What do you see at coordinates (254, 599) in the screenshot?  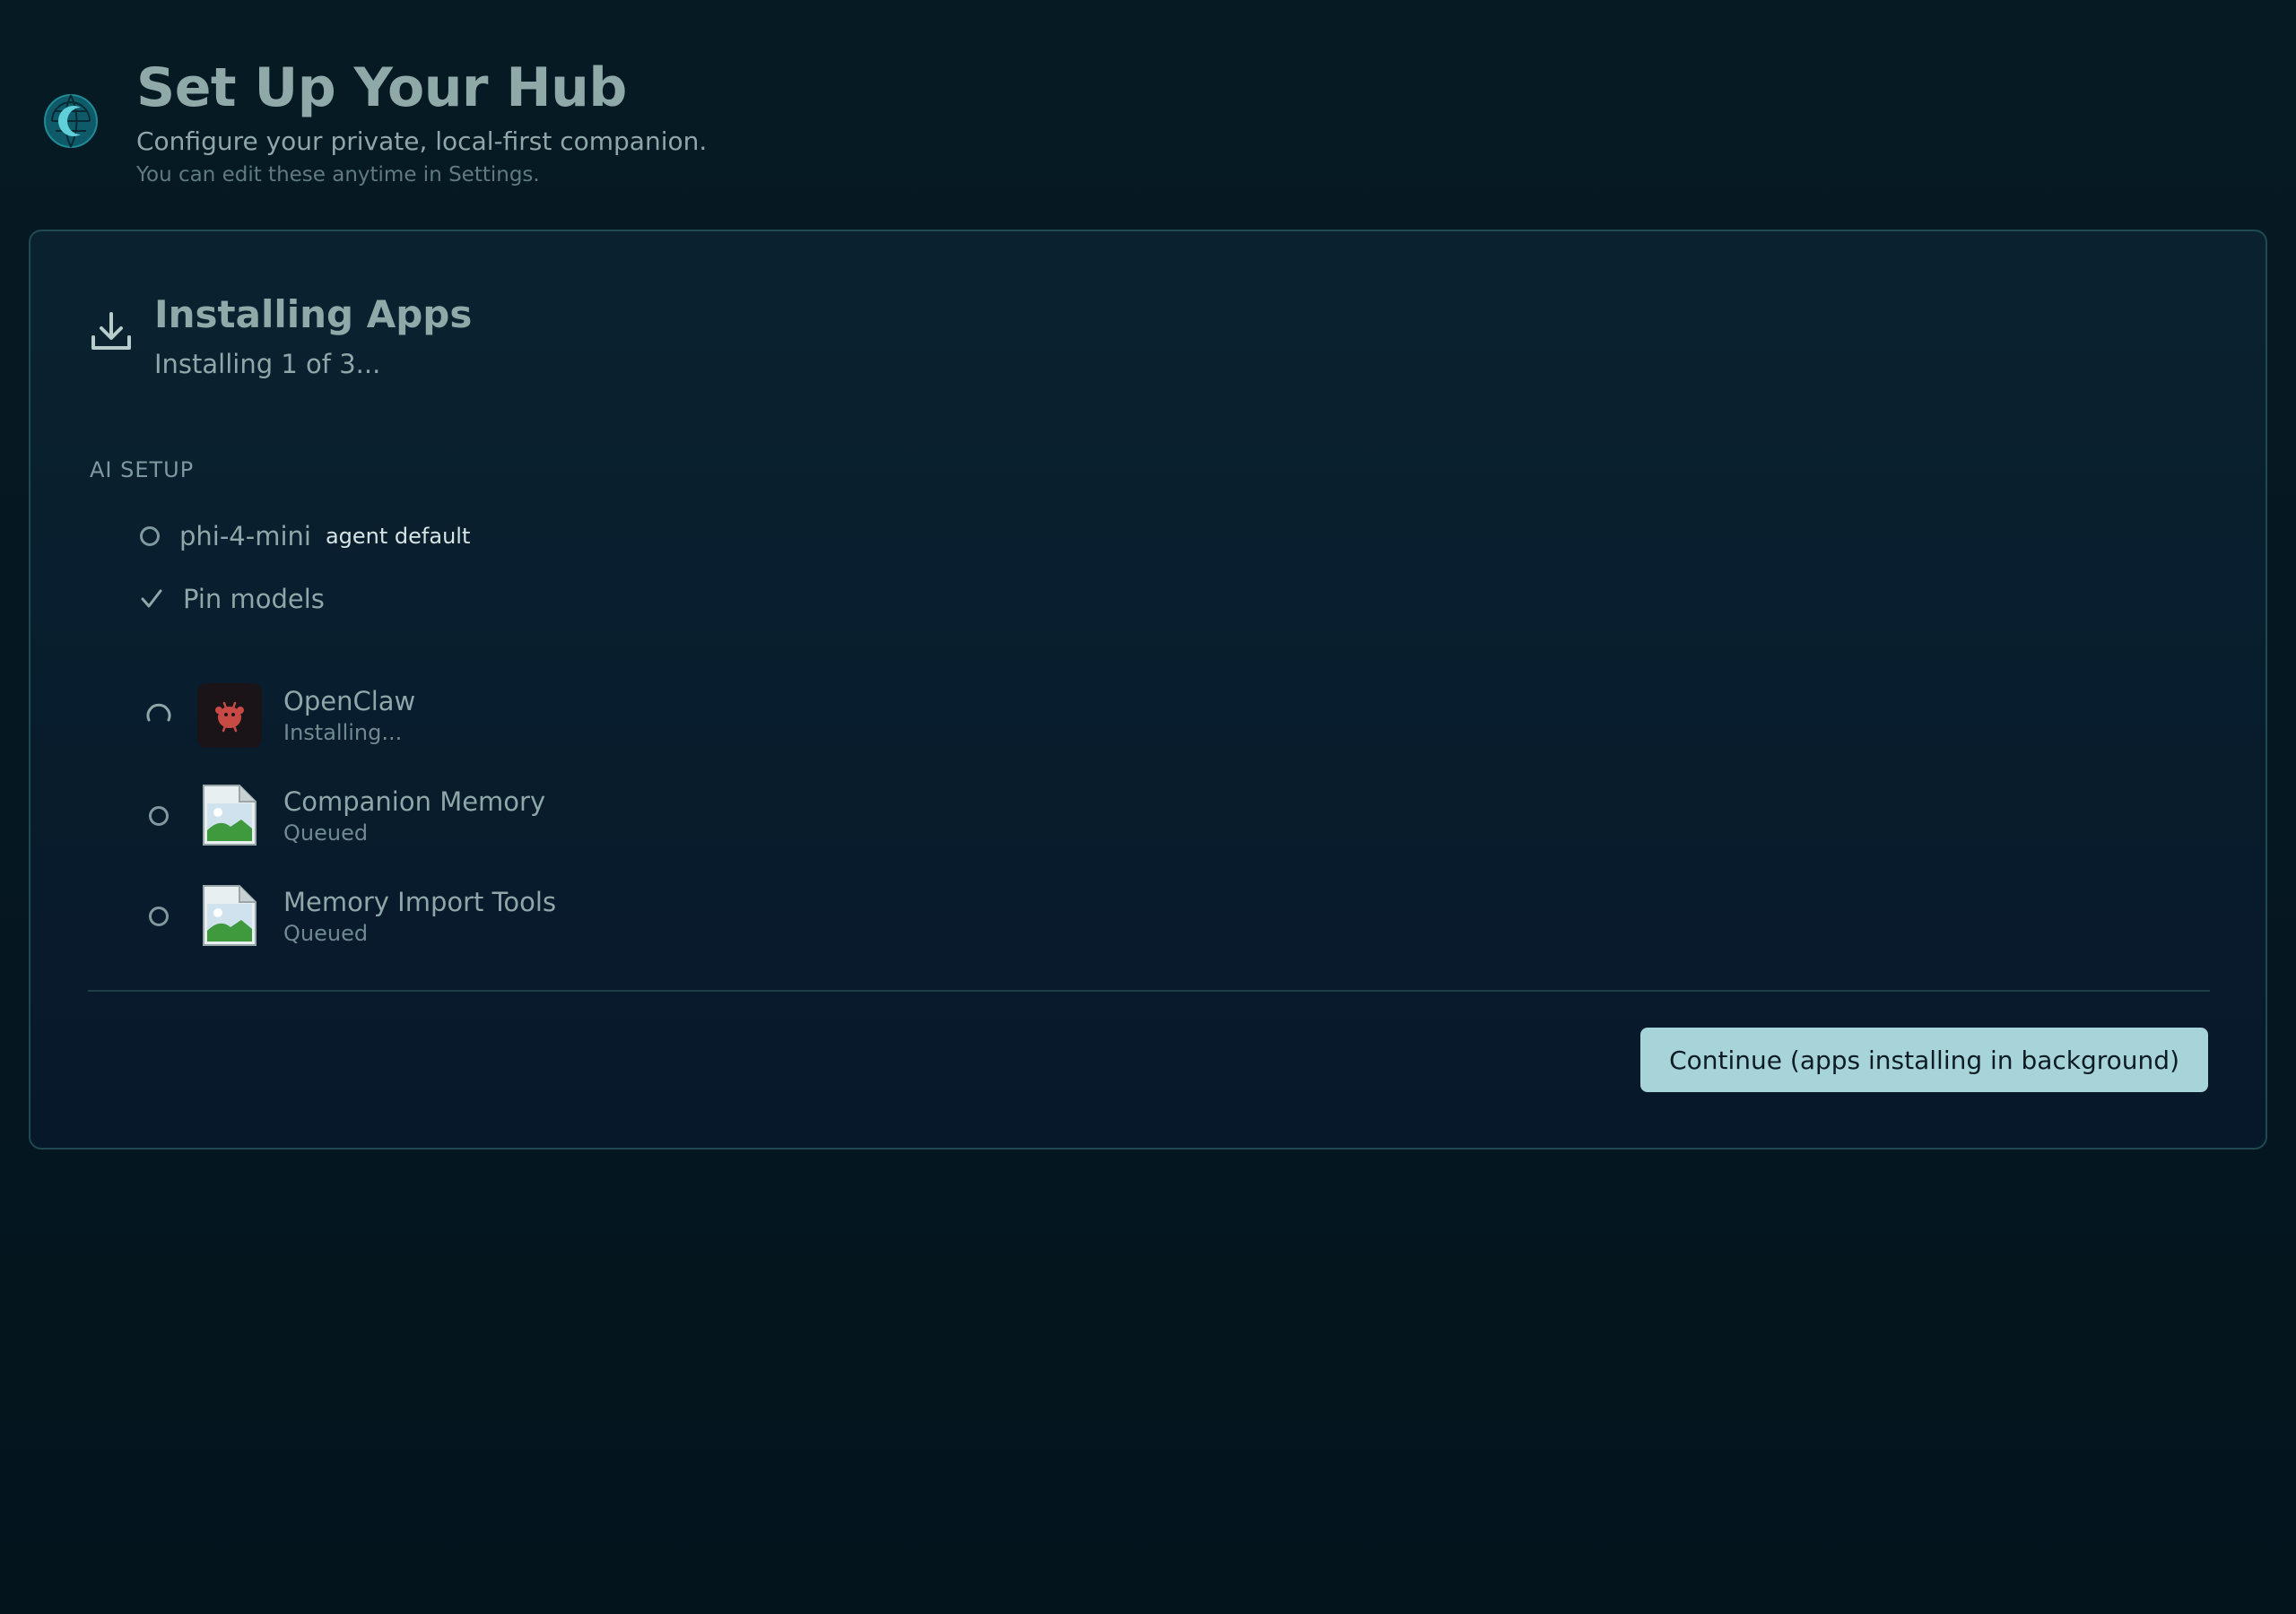 I see `pin-models-label: Pin models` at bounding box center [254, 599].